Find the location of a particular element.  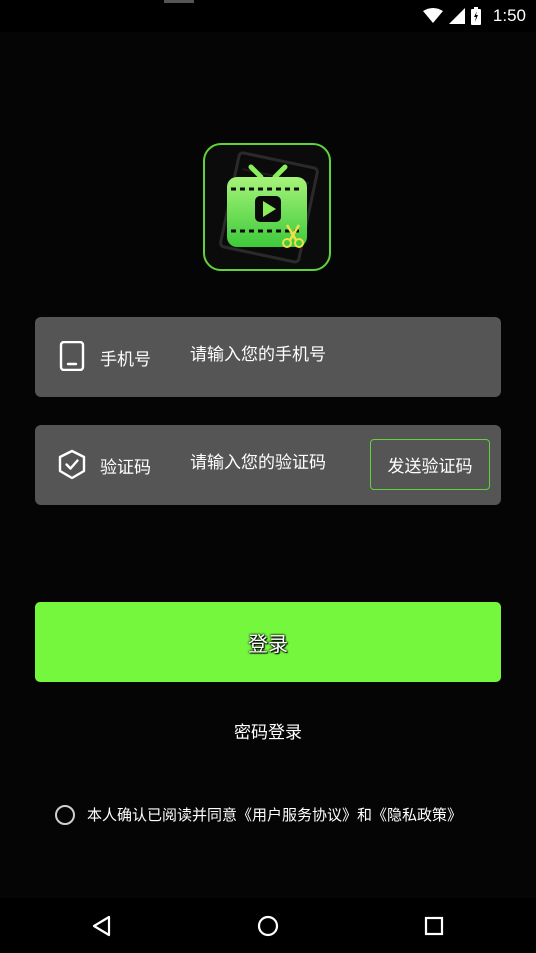

wifi-icon is located at coordinates (432, 15).